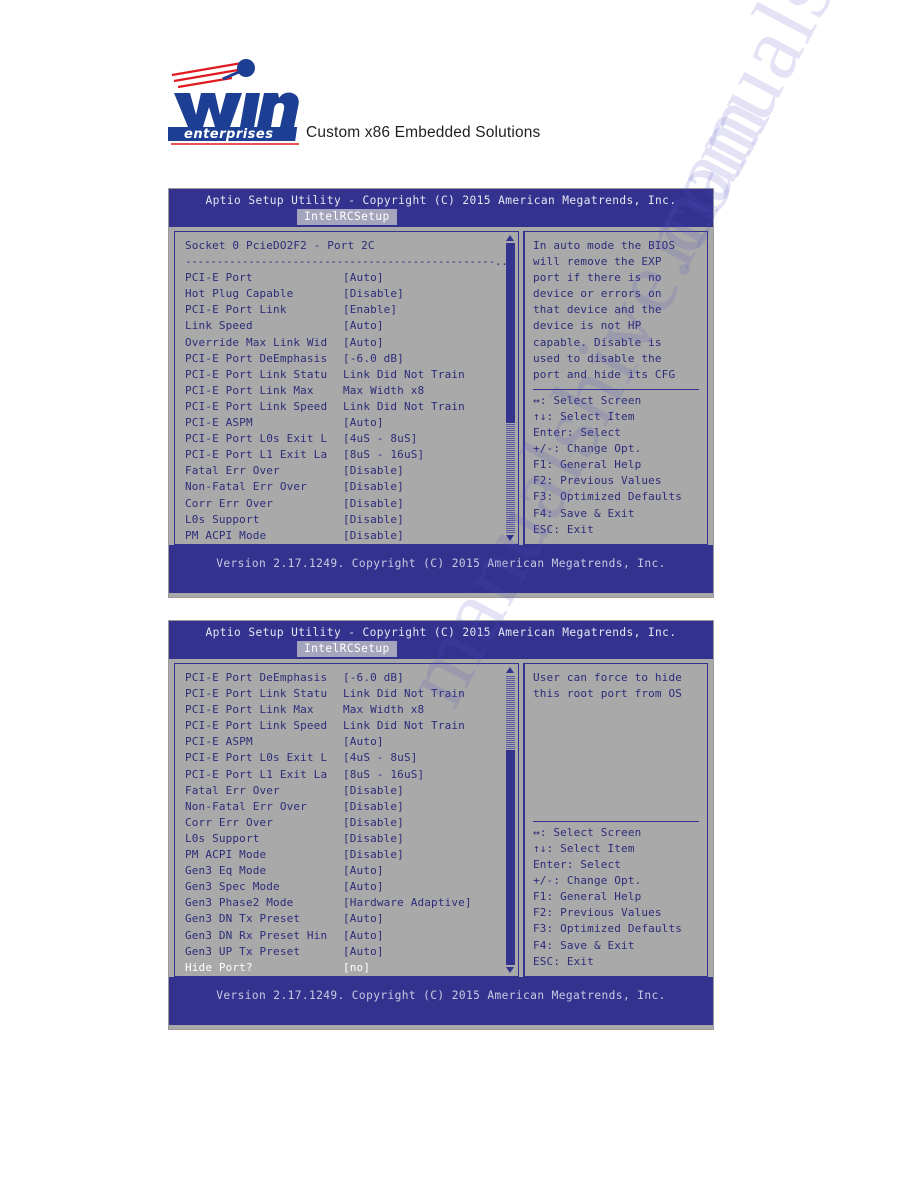 This screenshot has height=1188, width=918. I want to click on bios-option-row: Gen3 DN Rx Preset Hin [Auto], so click(351, 936).